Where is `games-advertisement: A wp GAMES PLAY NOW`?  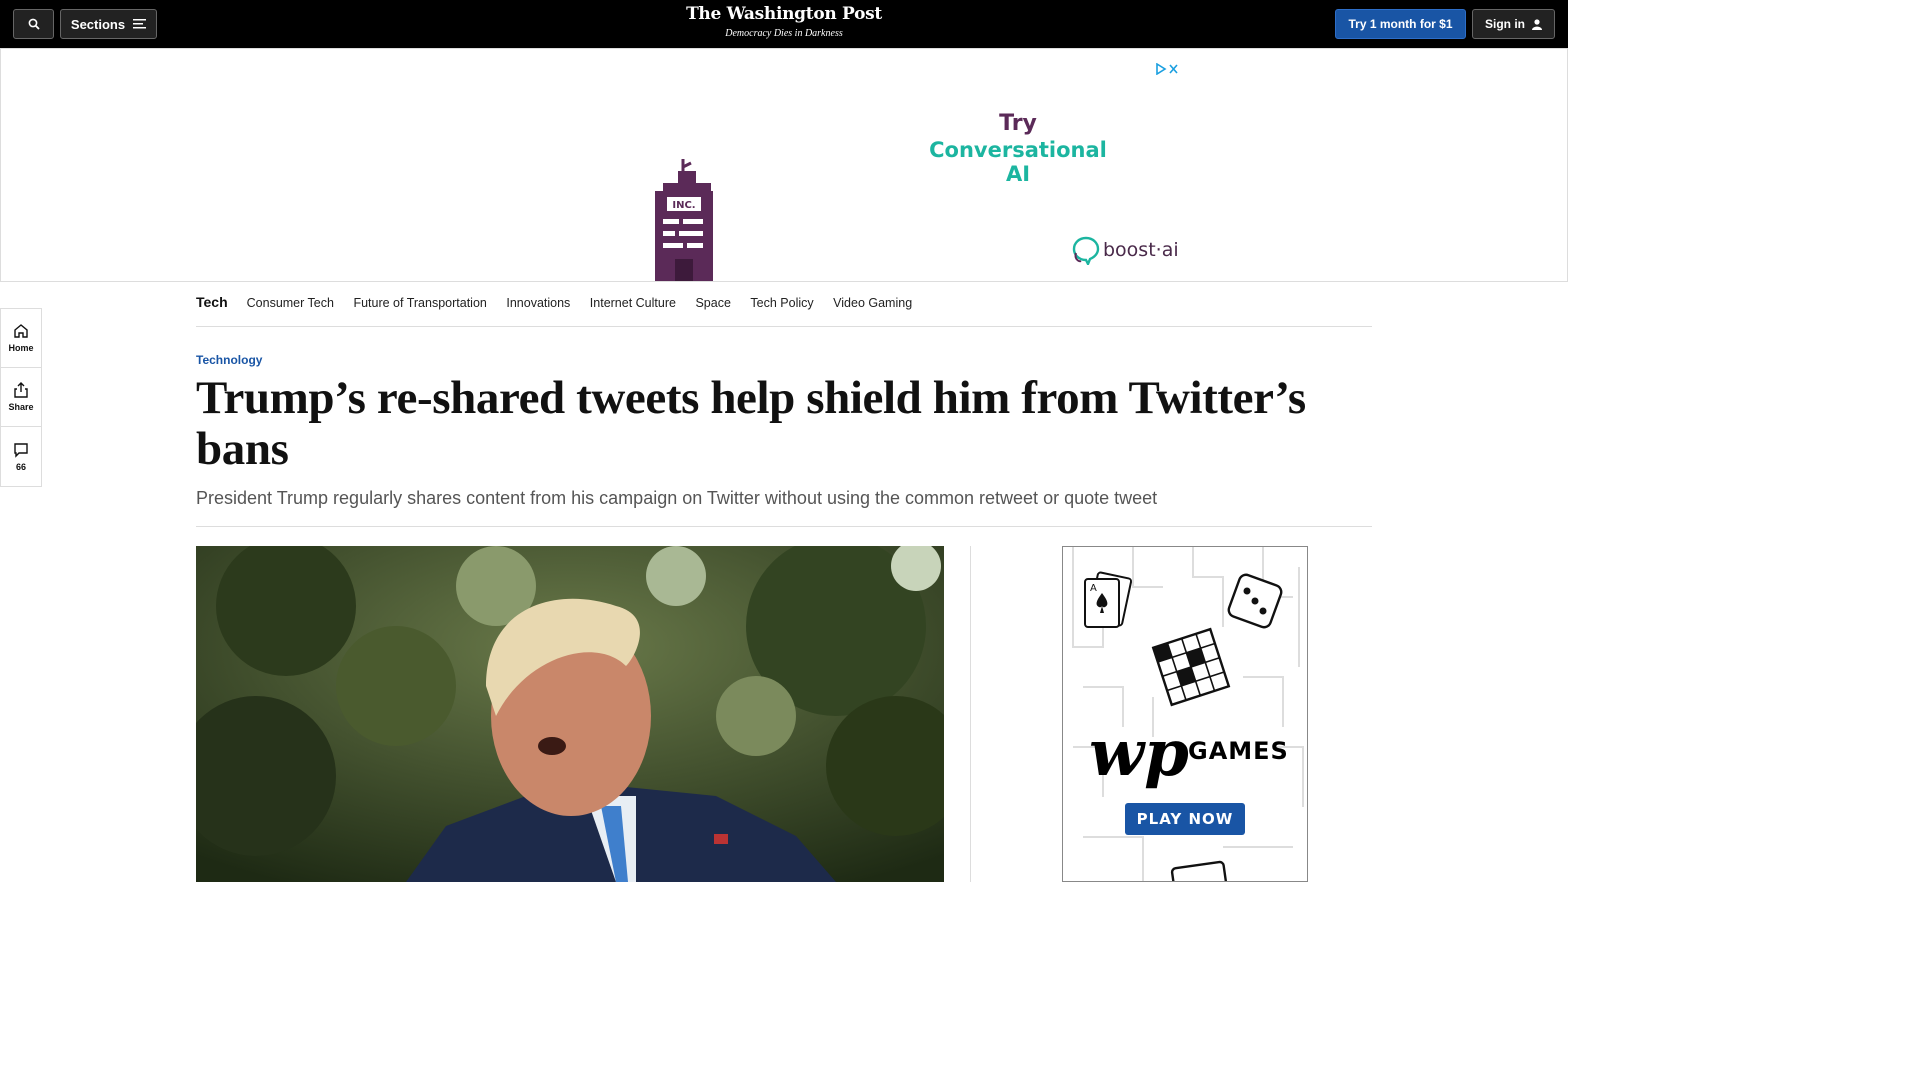
games-advertisement: A wp GAMES PLAY NOW is located at coordinates (1185, 714).